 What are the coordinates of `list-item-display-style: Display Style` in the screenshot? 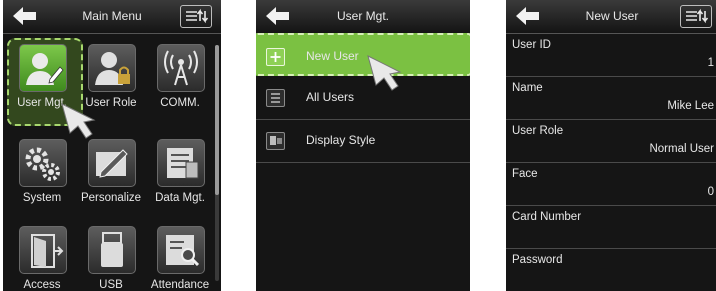 It's located at (363, 141).